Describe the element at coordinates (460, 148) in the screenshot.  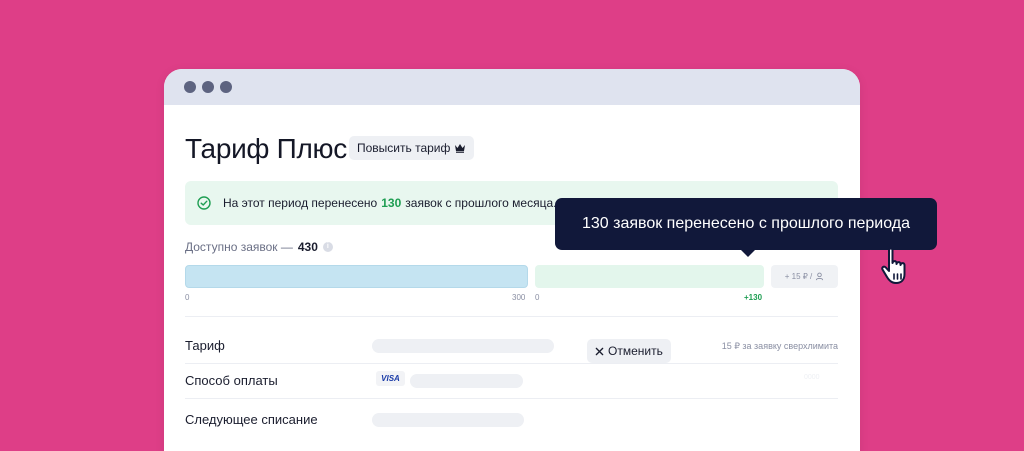
I see `crown-icon` at that location.